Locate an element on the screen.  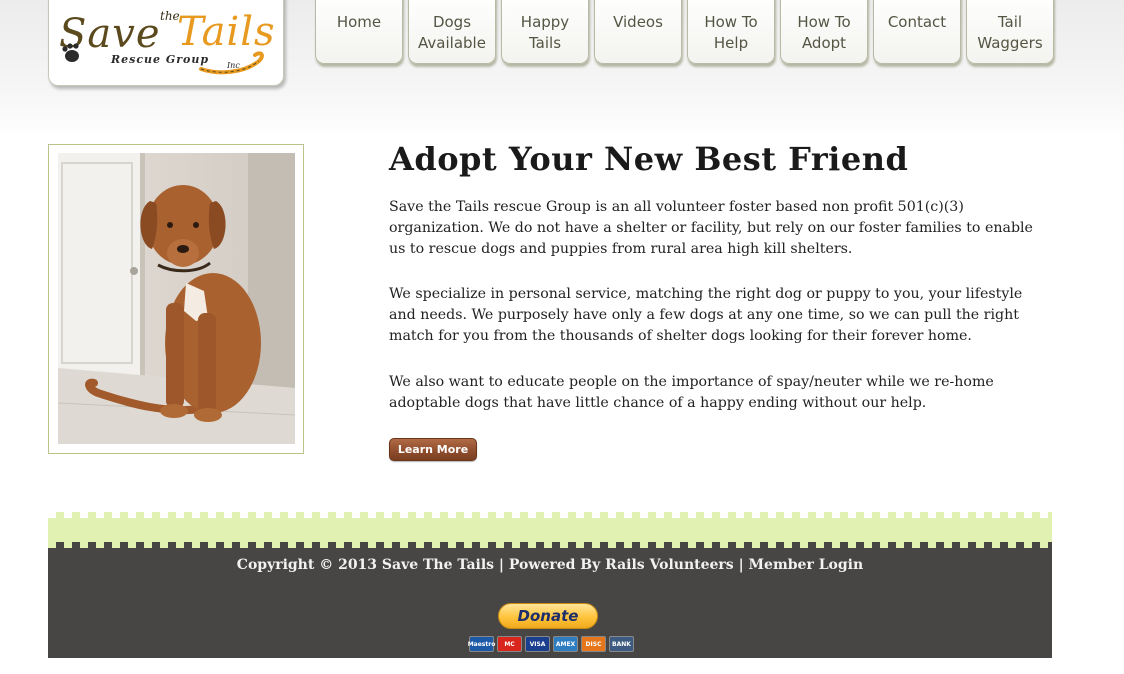
nav-tab-label: Happy Tails is located at coordinates (545, 32).